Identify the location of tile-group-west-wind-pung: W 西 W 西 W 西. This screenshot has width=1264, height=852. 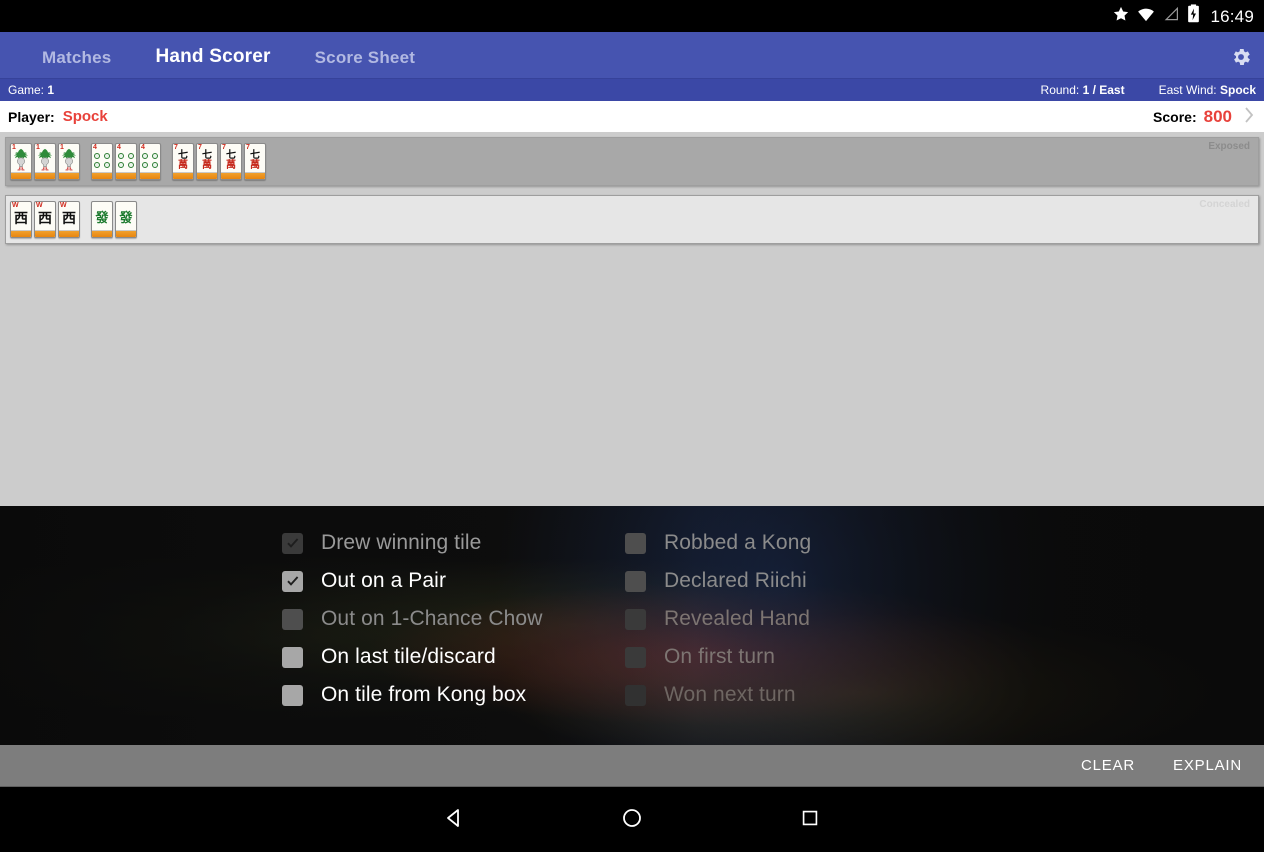
(45, 219).